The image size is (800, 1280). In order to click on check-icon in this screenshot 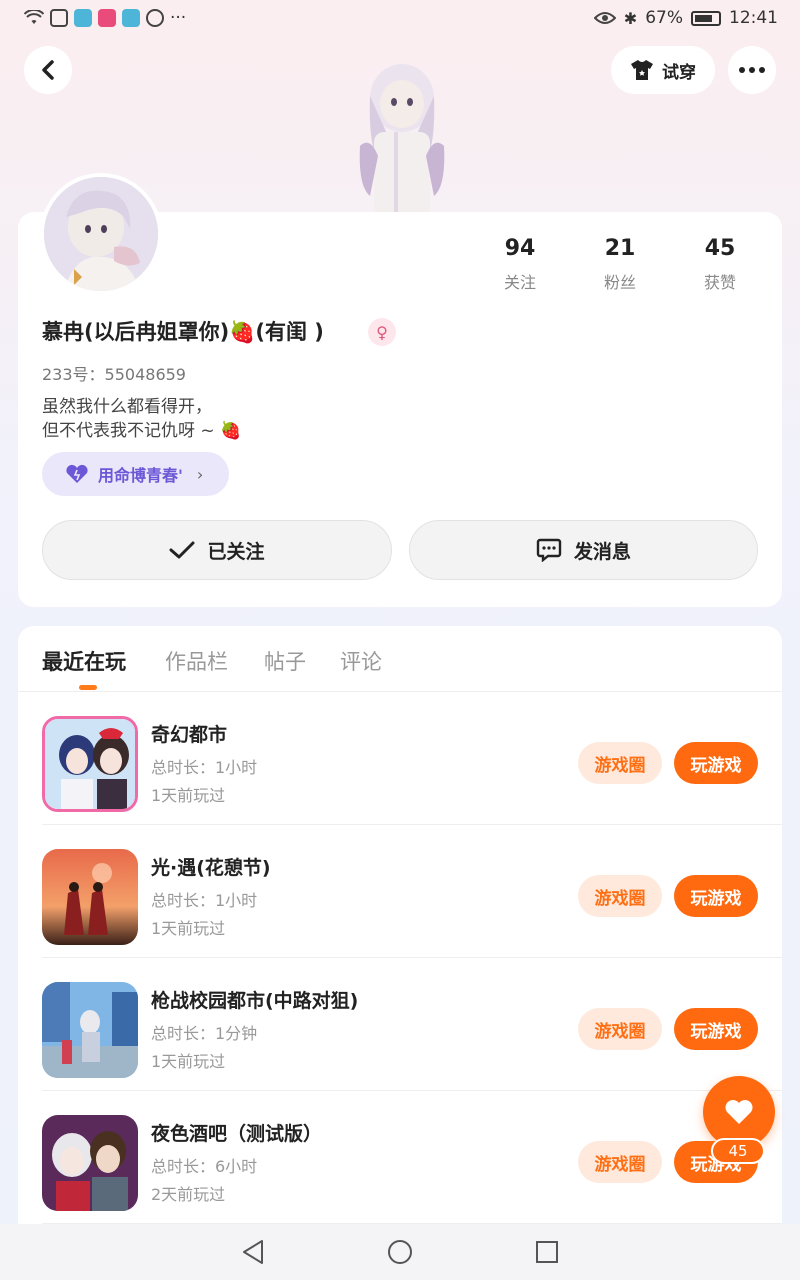, I will do `click(182, 550)`.